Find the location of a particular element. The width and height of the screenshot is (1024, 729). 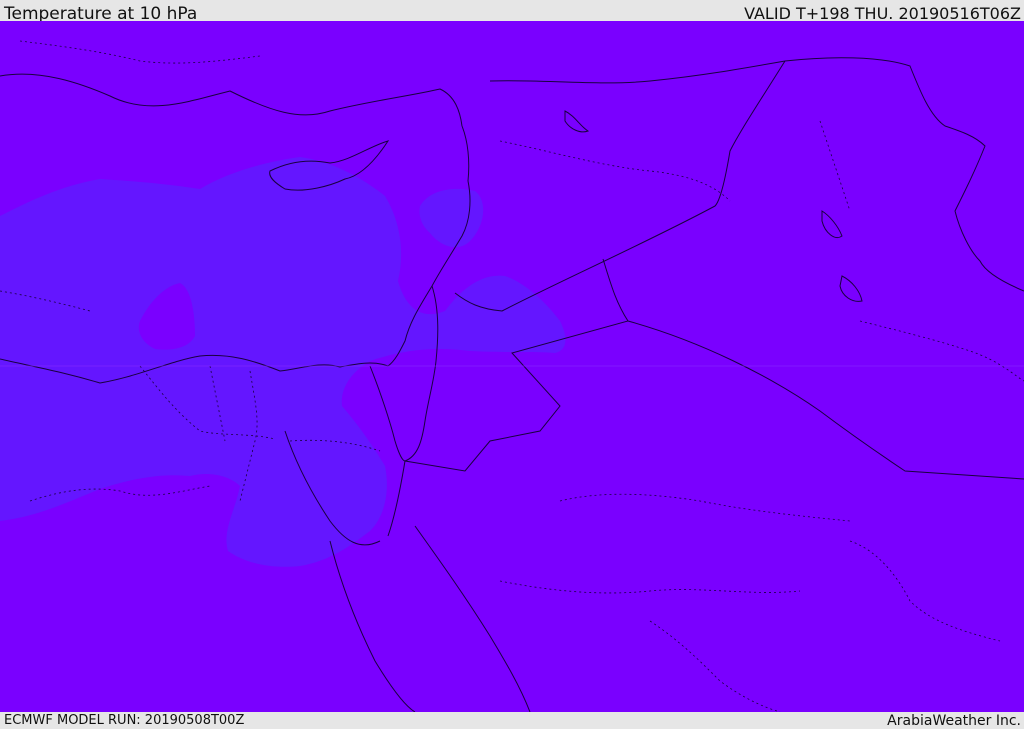

credit: ArabiaWeather Inc. is located at coordinates (954, 721).